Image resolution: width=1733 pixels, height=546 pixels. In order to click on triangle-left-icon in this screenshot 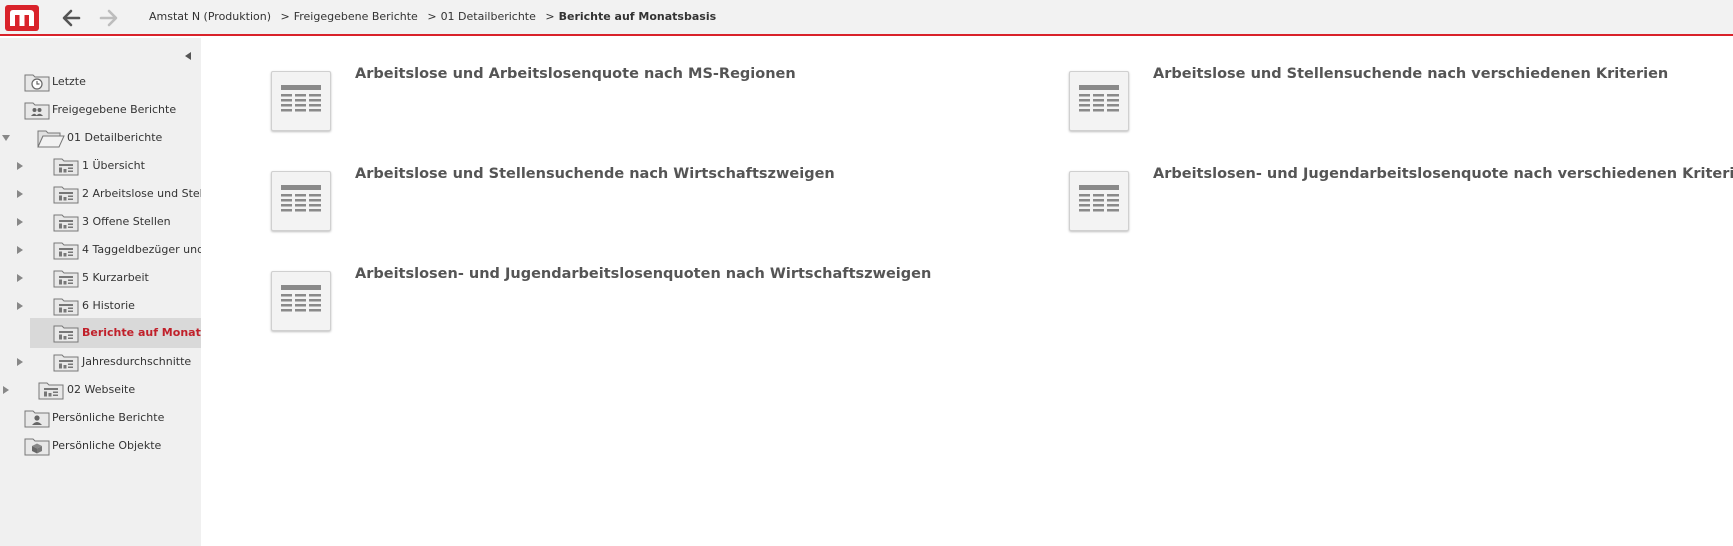, I will do `click(188, 56)`.